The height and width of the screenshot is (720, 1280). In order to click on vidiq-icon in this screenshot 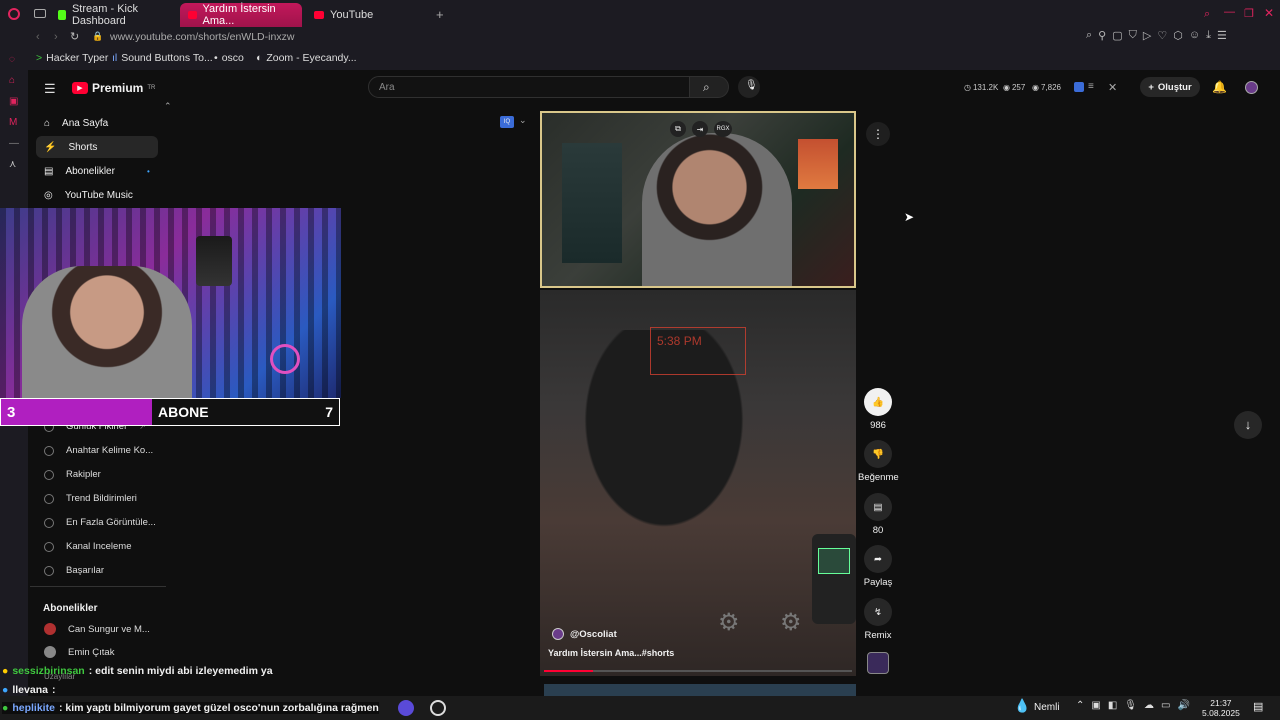, I will do `click(1079, 87)`.